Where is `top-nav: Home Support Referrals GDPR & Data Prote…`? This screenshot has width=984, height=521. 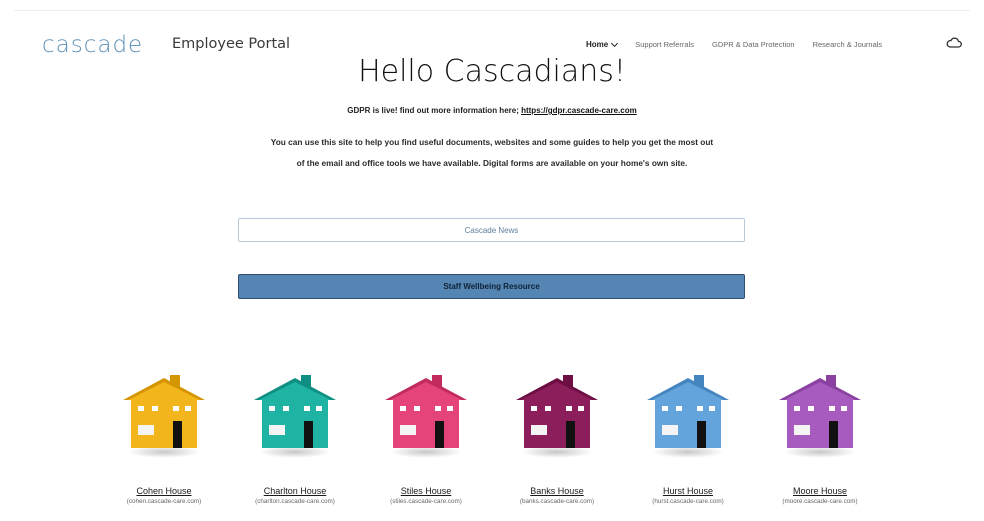
top-nav: Home Support Referrals GDPR & Data Prote… is located at coordinates (743, 44).